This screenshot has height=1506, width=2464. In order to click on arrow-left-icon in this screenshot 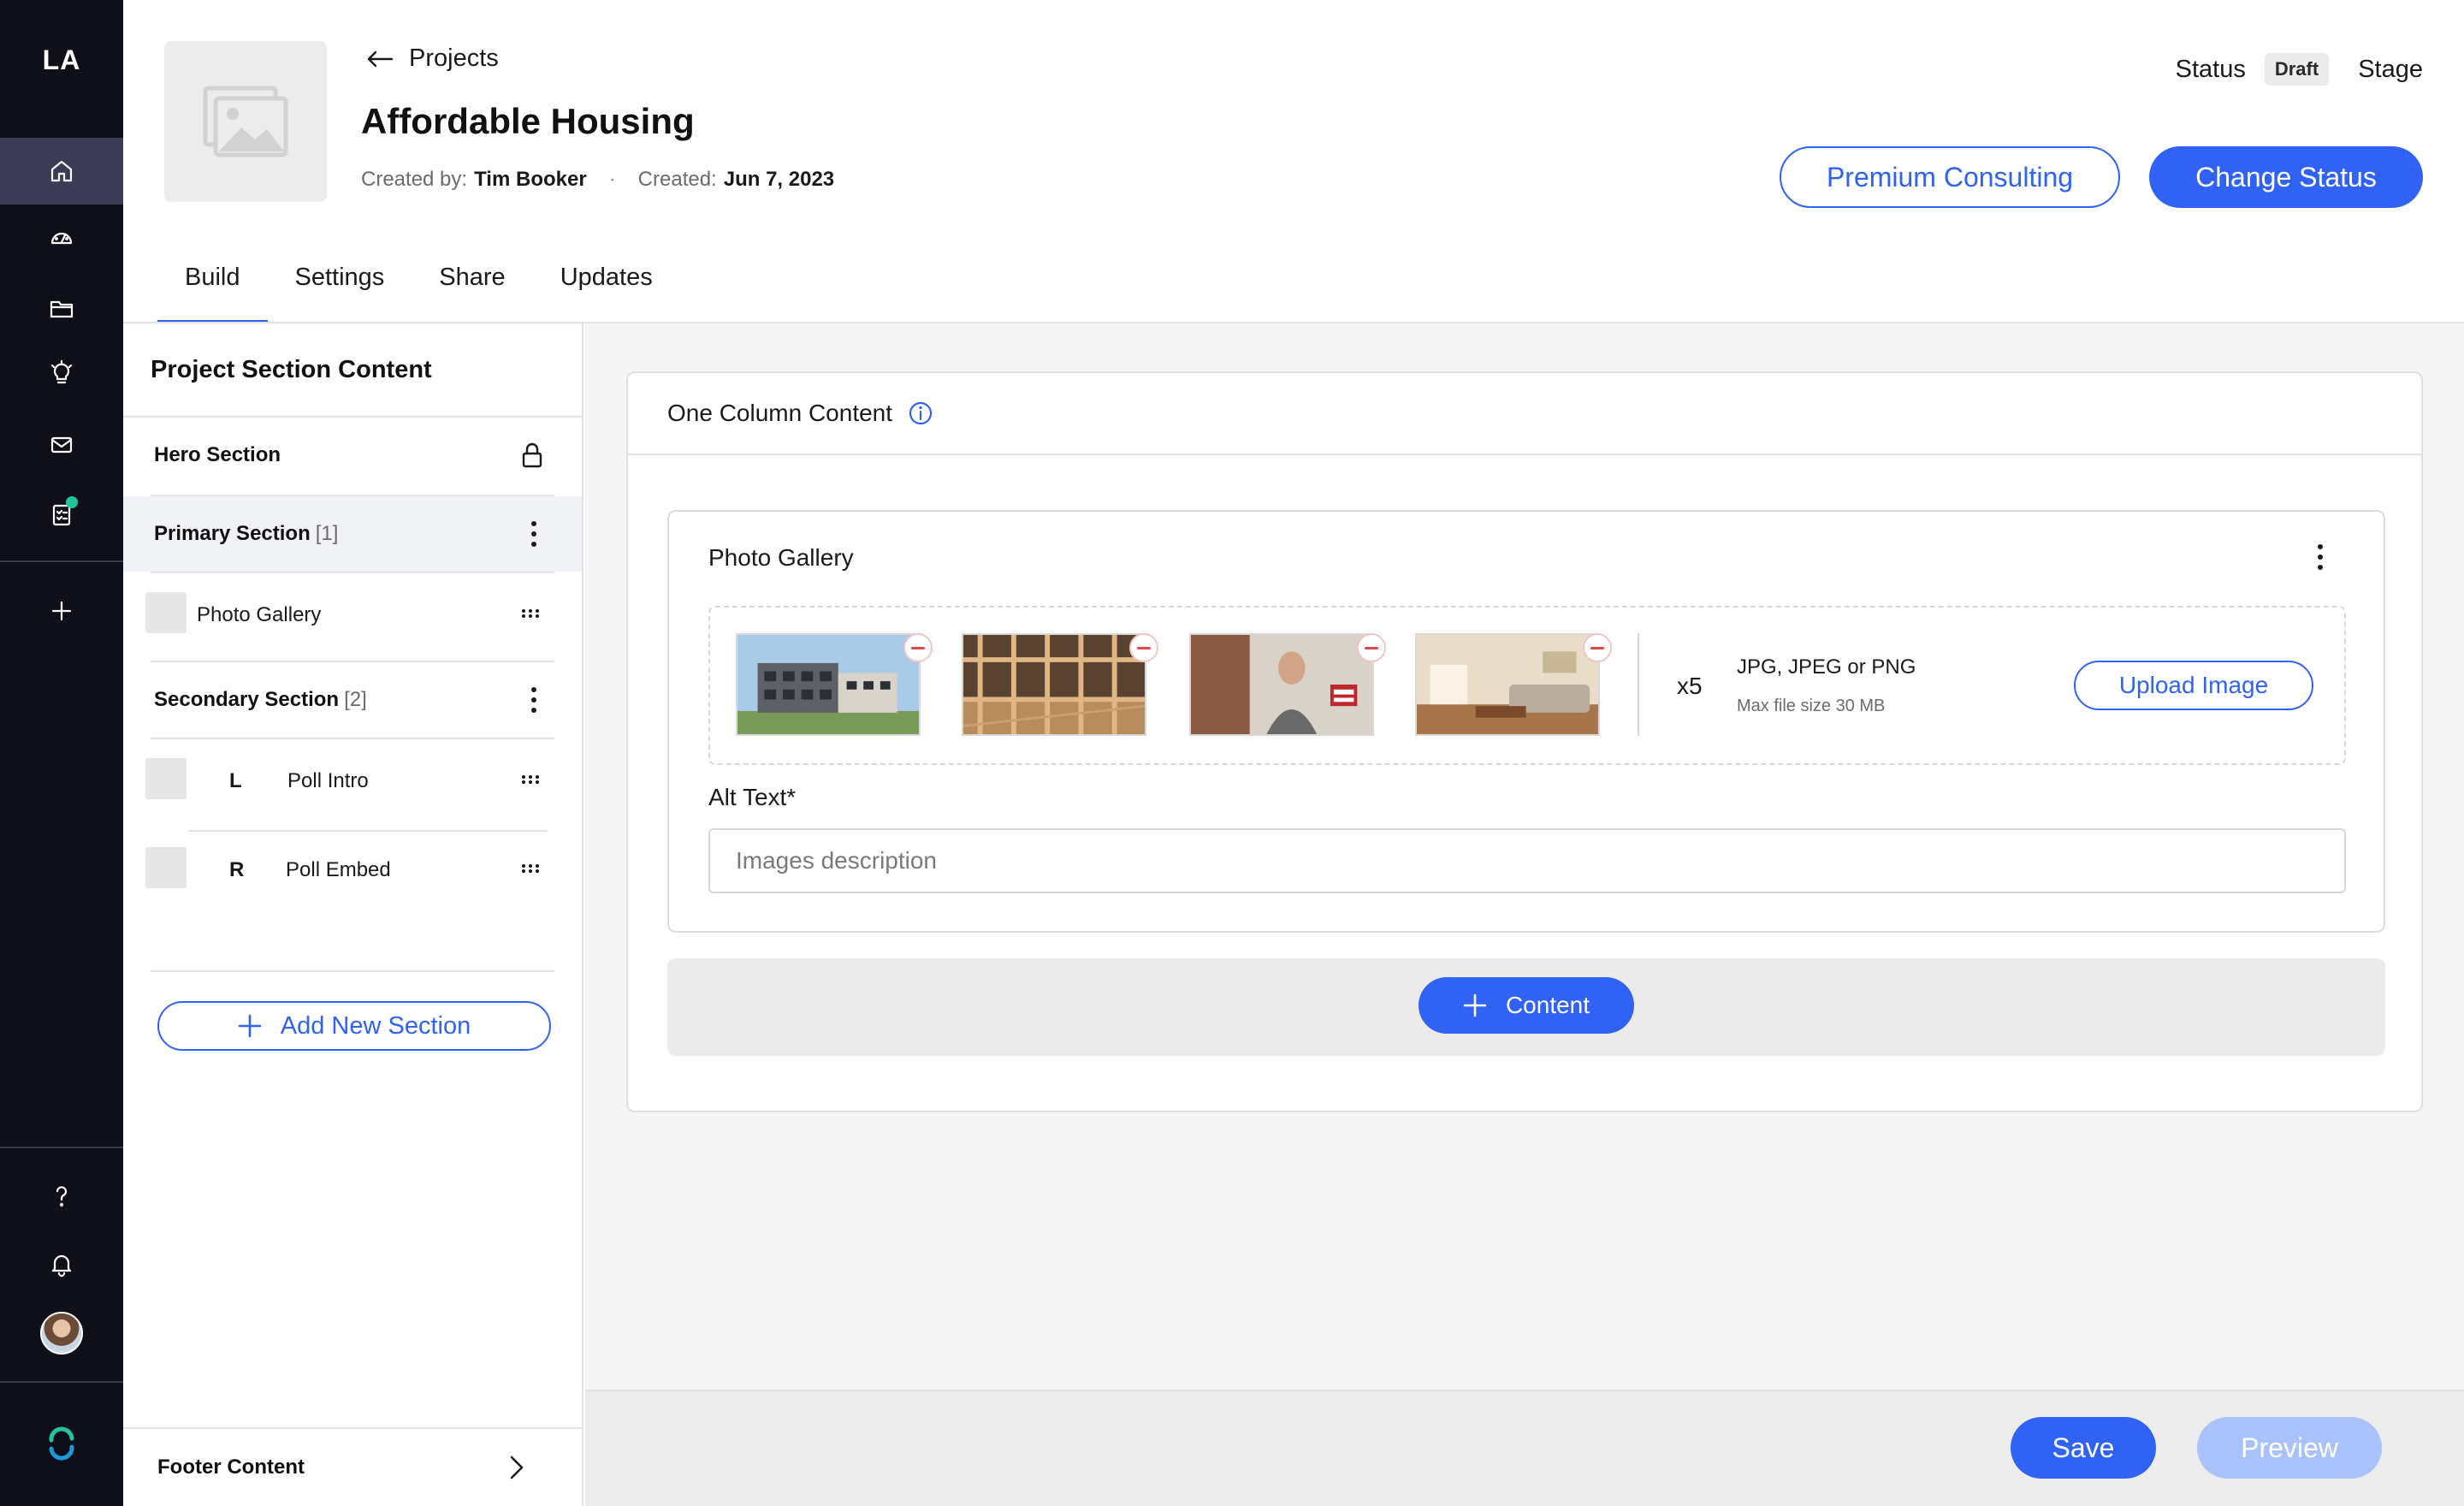, I will do `click(380, 59)`.